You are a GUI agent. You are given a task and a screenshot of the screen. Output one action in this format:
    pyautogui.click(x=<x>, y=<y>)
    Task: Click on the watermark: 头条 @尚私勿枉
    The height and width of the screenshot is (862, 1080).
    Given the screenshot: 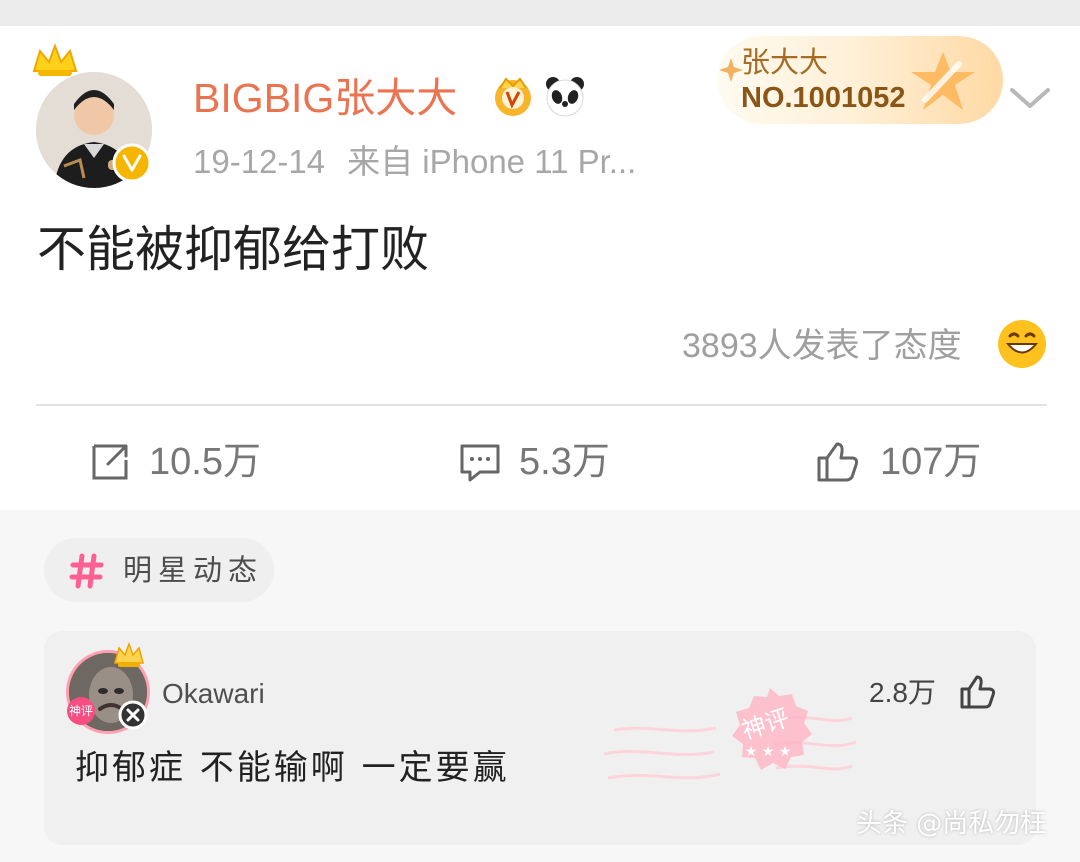 What is the action you would take?
    pyautogui.click(x=951, y=824)
    